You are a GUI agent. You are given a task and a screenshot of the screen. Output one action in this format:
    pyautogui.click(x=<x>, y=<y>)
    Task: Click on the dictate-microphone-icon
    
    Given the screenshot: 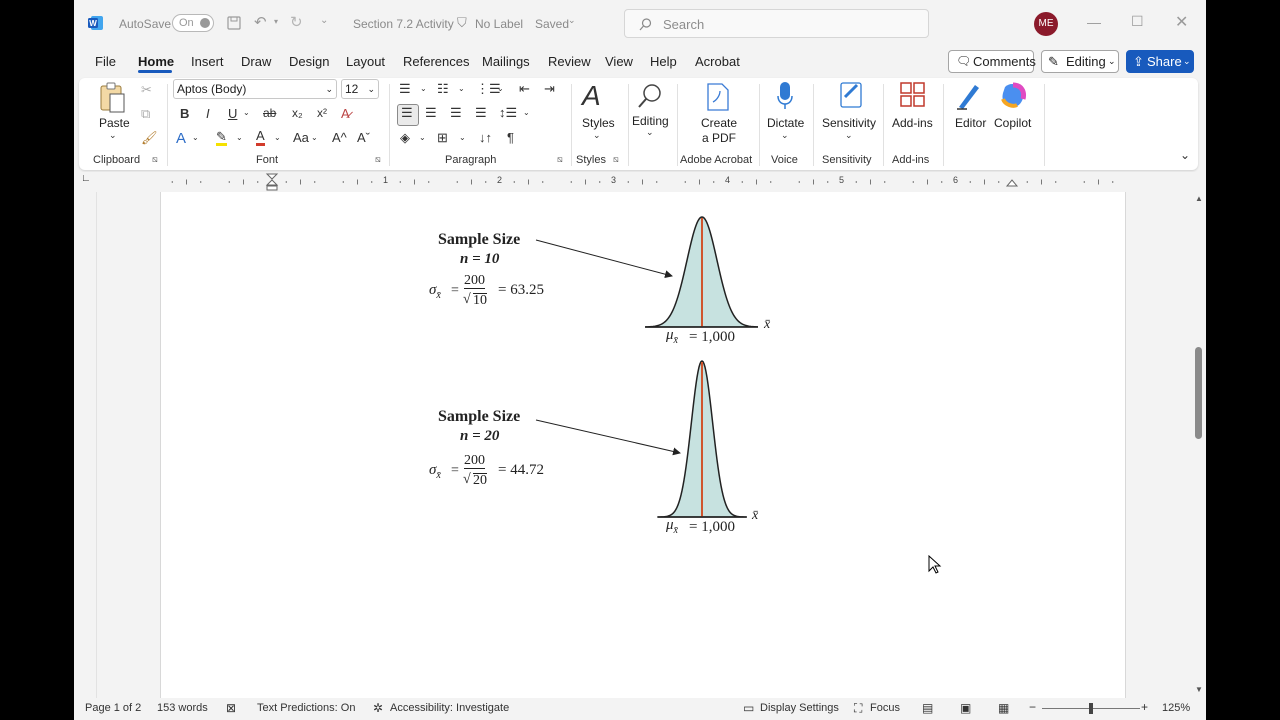 What is the action you would take?
    pyautogui.click(x=785, y=96)
    